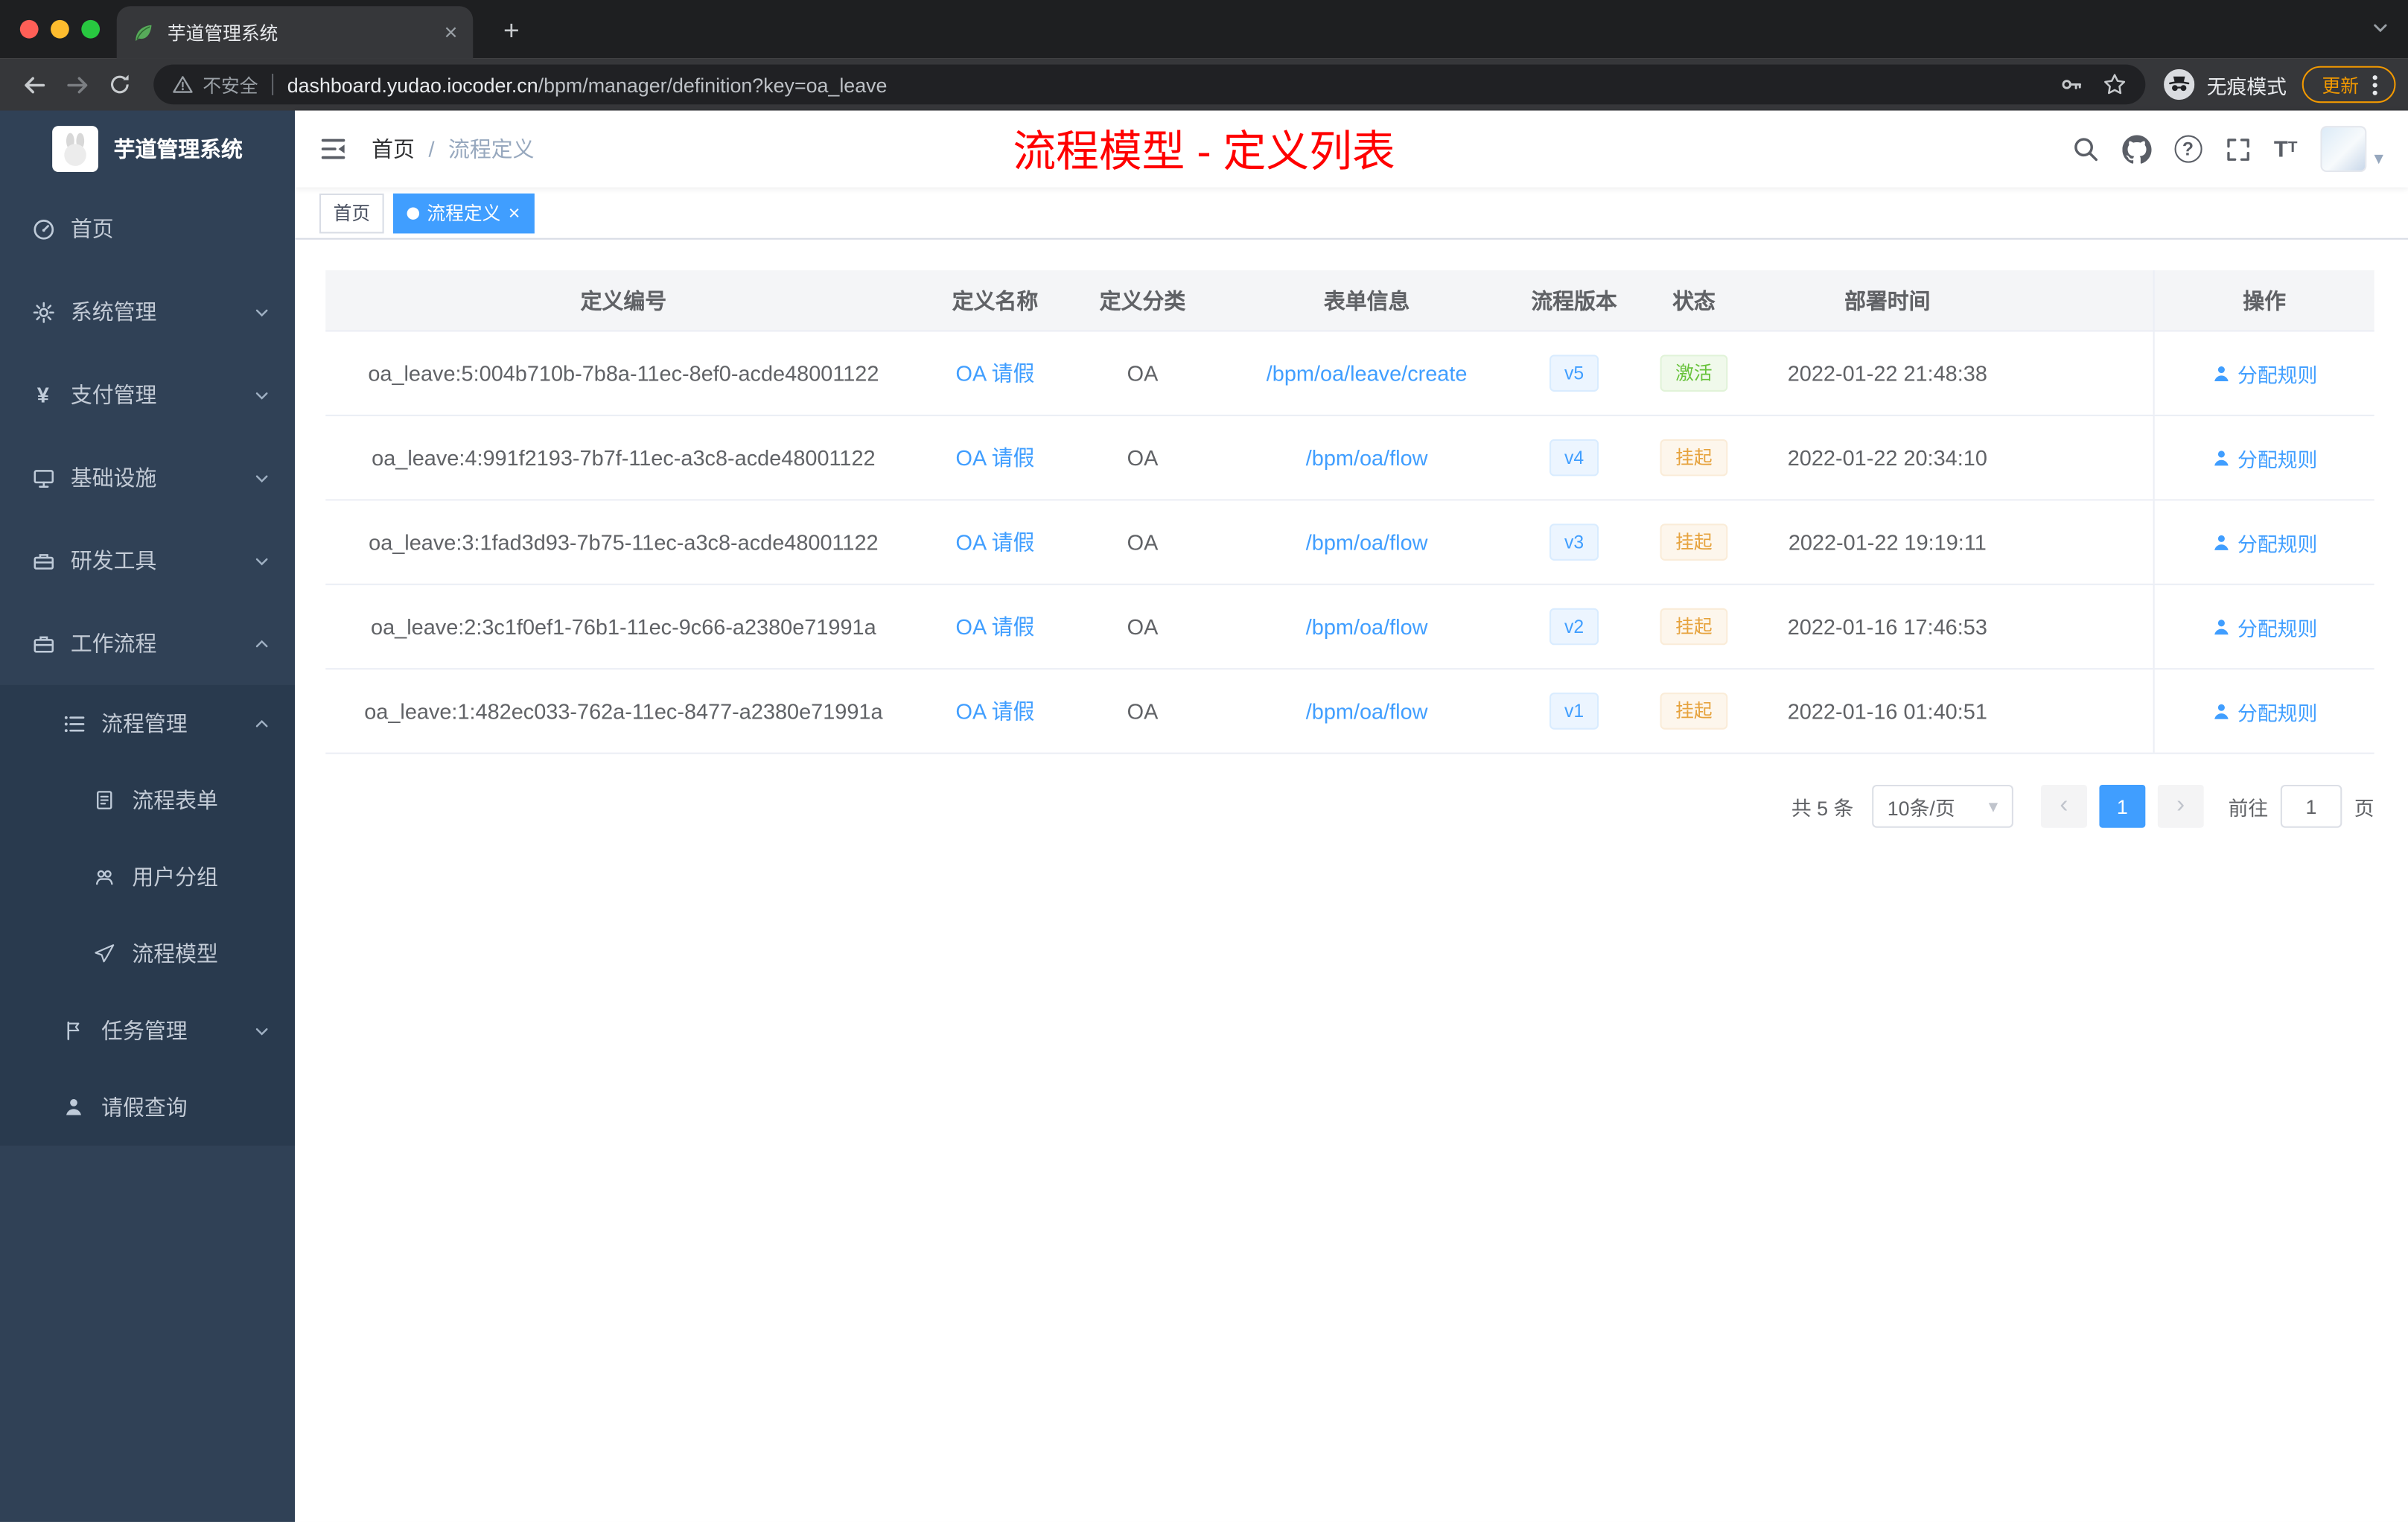  I want to click on reload-button, so click(119, 84).